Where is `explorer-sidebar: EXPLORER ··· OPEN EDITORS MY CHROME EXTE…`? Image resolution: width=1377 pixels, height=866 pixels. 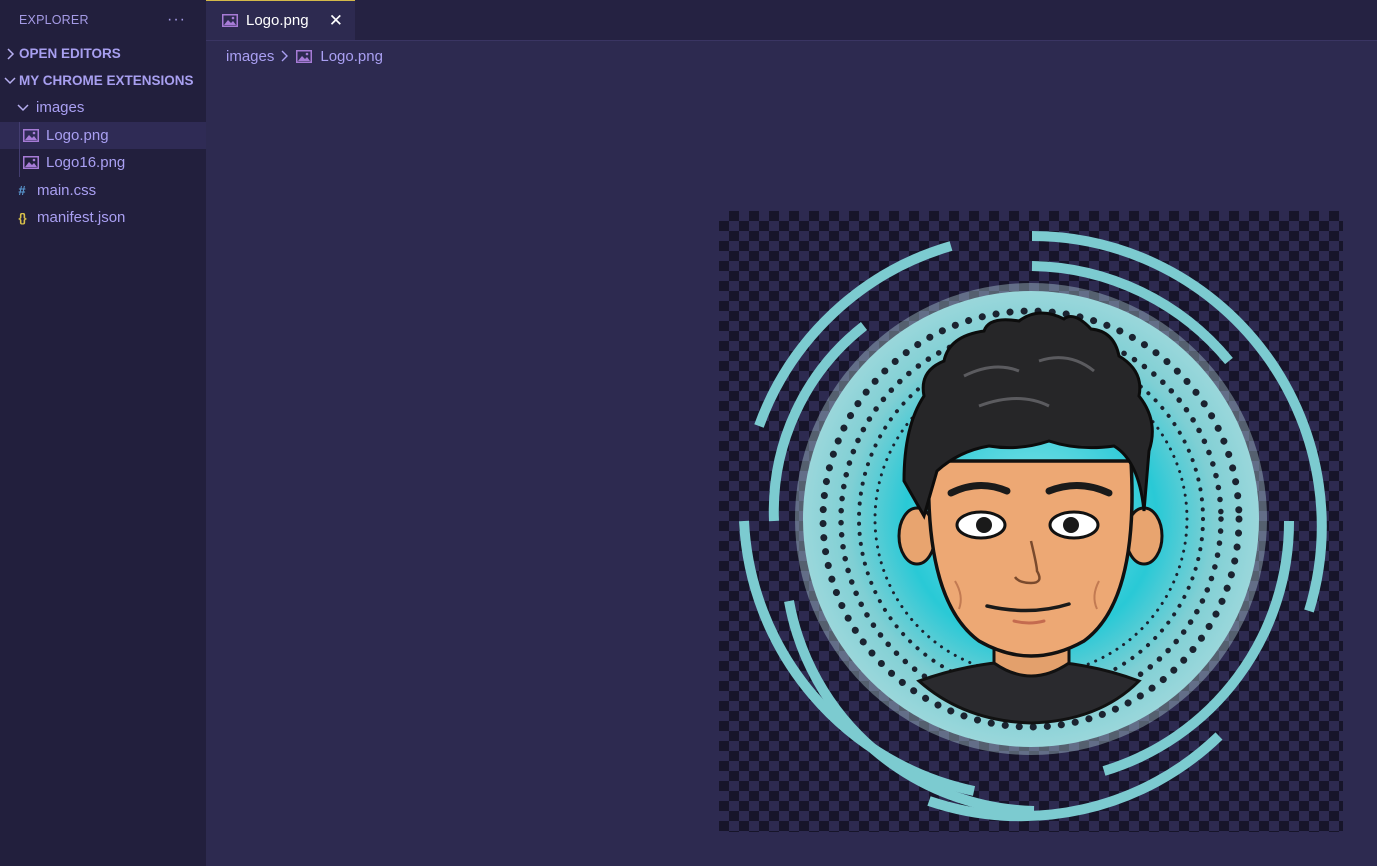
explorer-sidebar: EXPLORER ··· OPEN EDITORS MY CHROME EXTE… is located at coordinates (103, 433).